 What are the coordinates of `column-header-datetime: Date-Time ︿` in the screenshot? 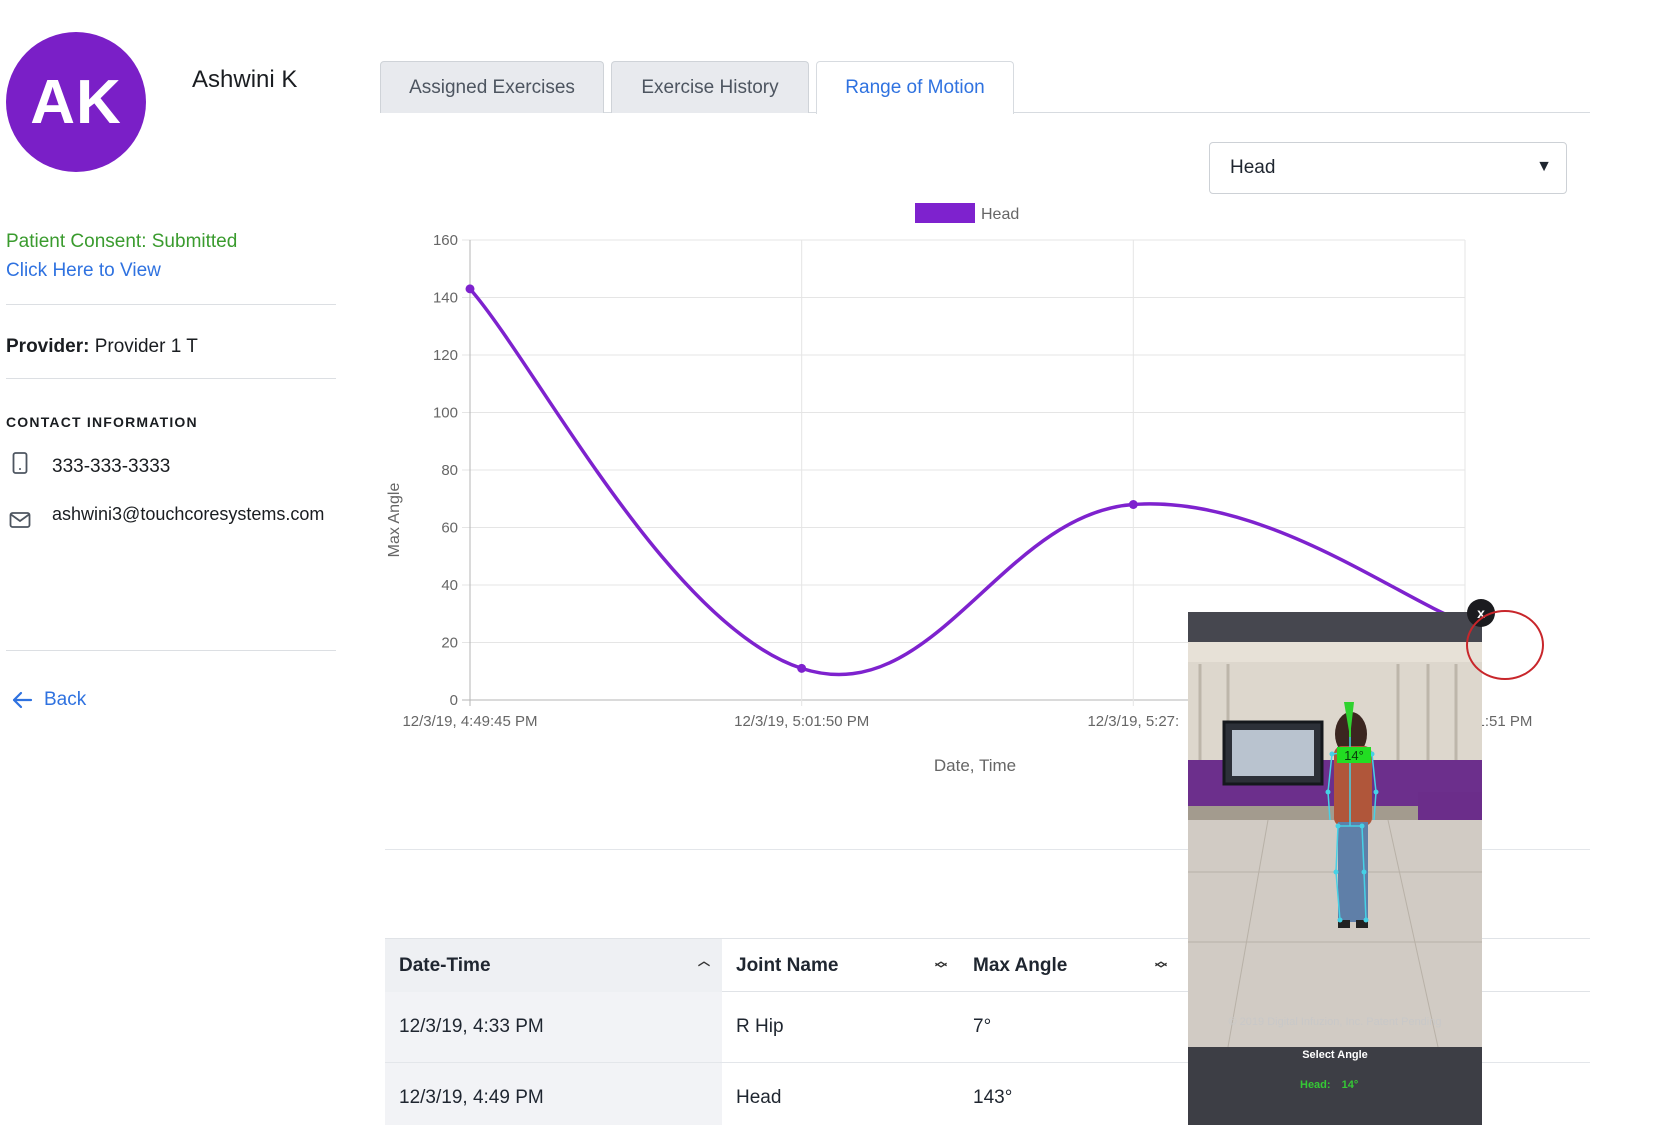 It's located at (553, 965).